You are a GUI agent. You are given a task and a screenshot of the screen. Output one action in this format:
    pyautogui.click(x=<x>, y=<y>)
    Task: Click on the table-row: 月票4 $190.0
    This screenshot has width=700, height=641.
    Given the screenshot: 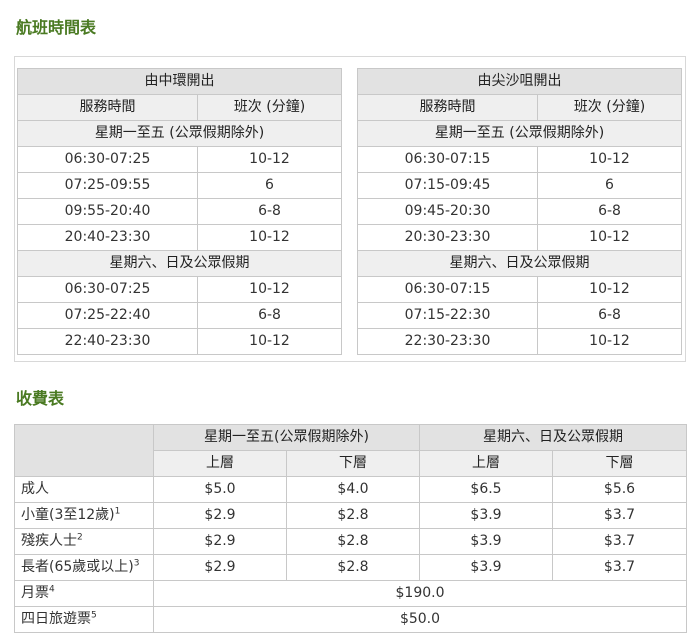 What is the action you would take?
    pyautogui.click(x=350, y=593)
    